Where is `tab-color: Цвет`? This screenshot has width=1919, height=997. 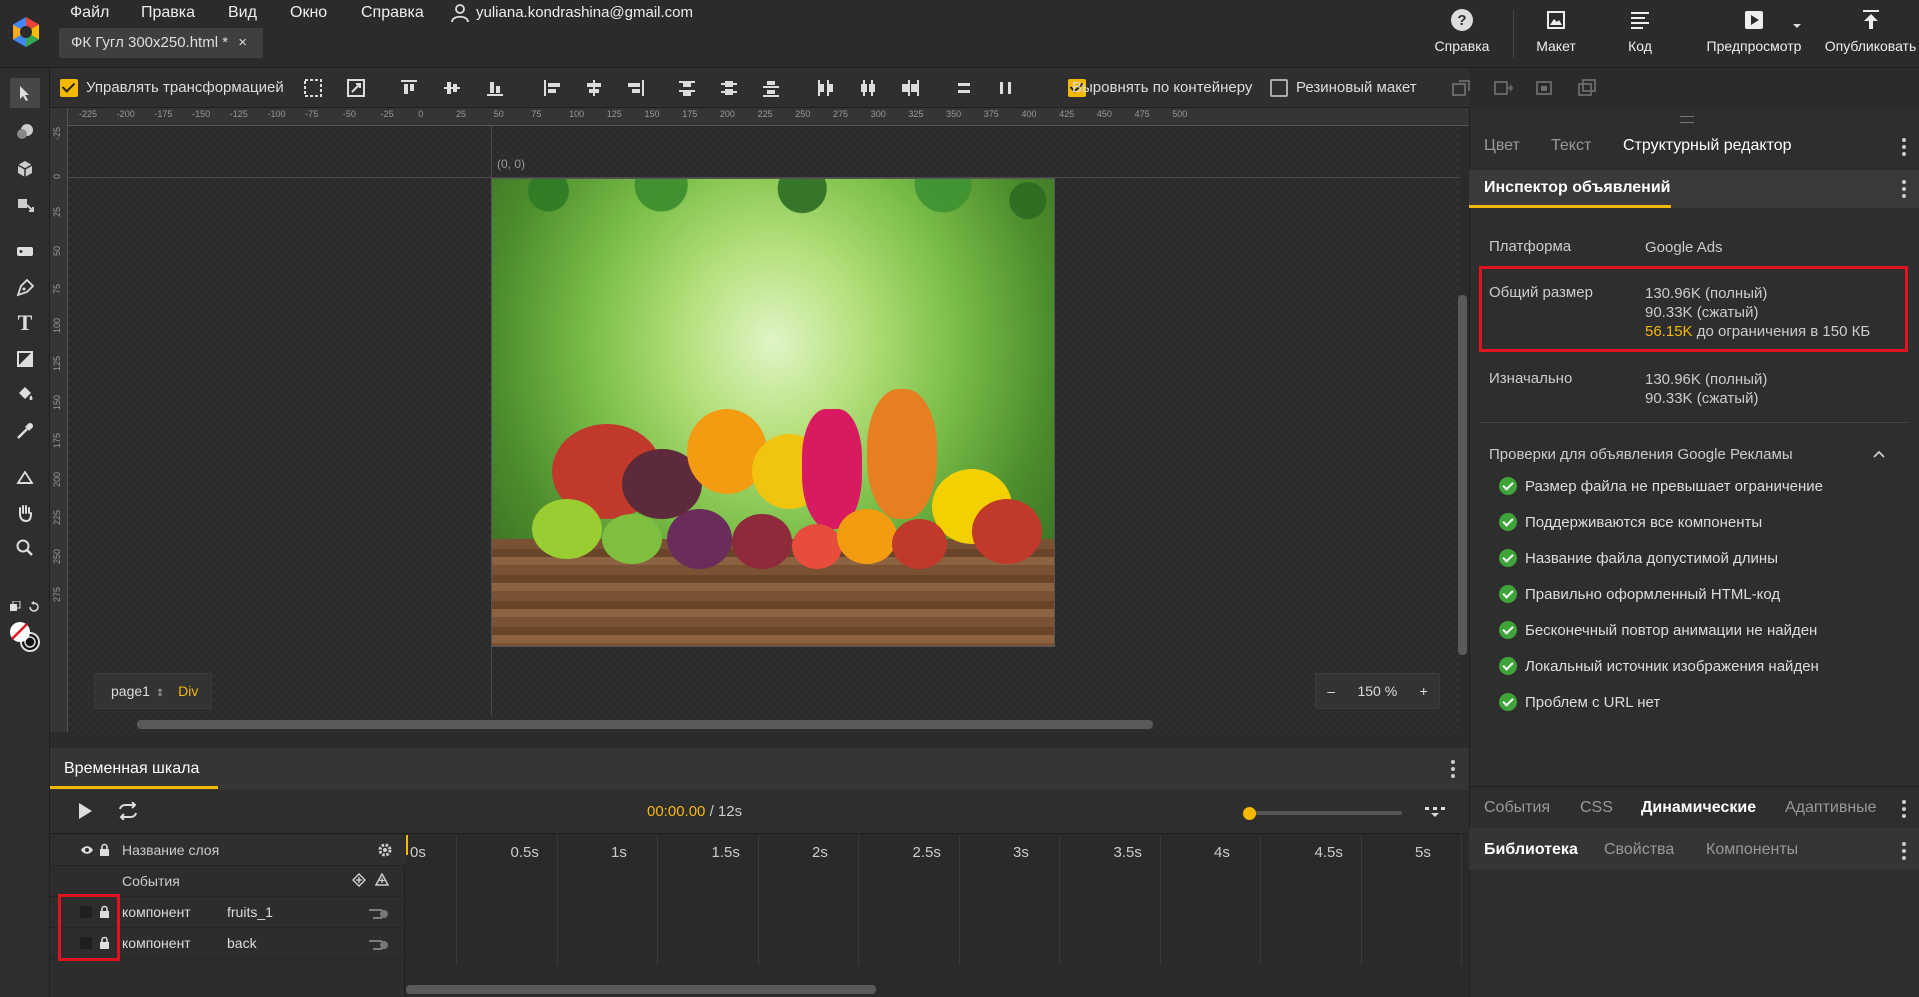
tab-color: Цвет is located at coordinates (1502, 146).